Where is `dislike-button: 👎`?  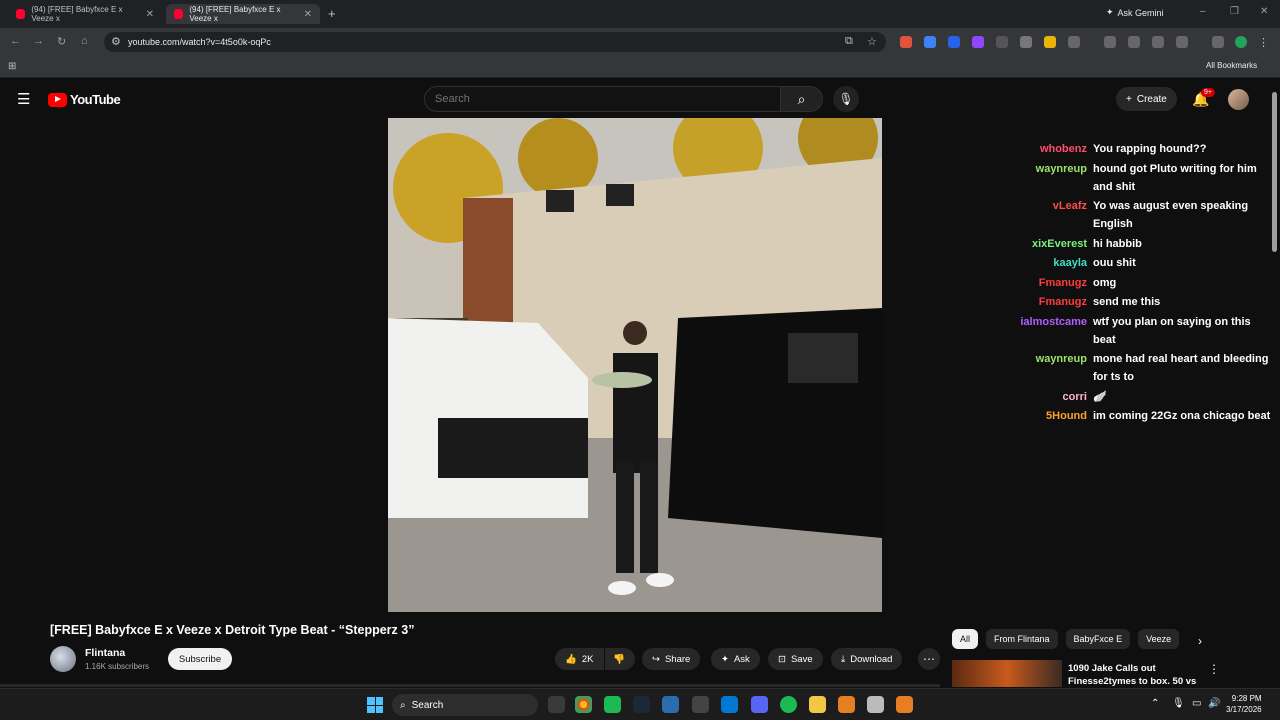 dislike-button: 👎 is located at coordinates (620, 659).